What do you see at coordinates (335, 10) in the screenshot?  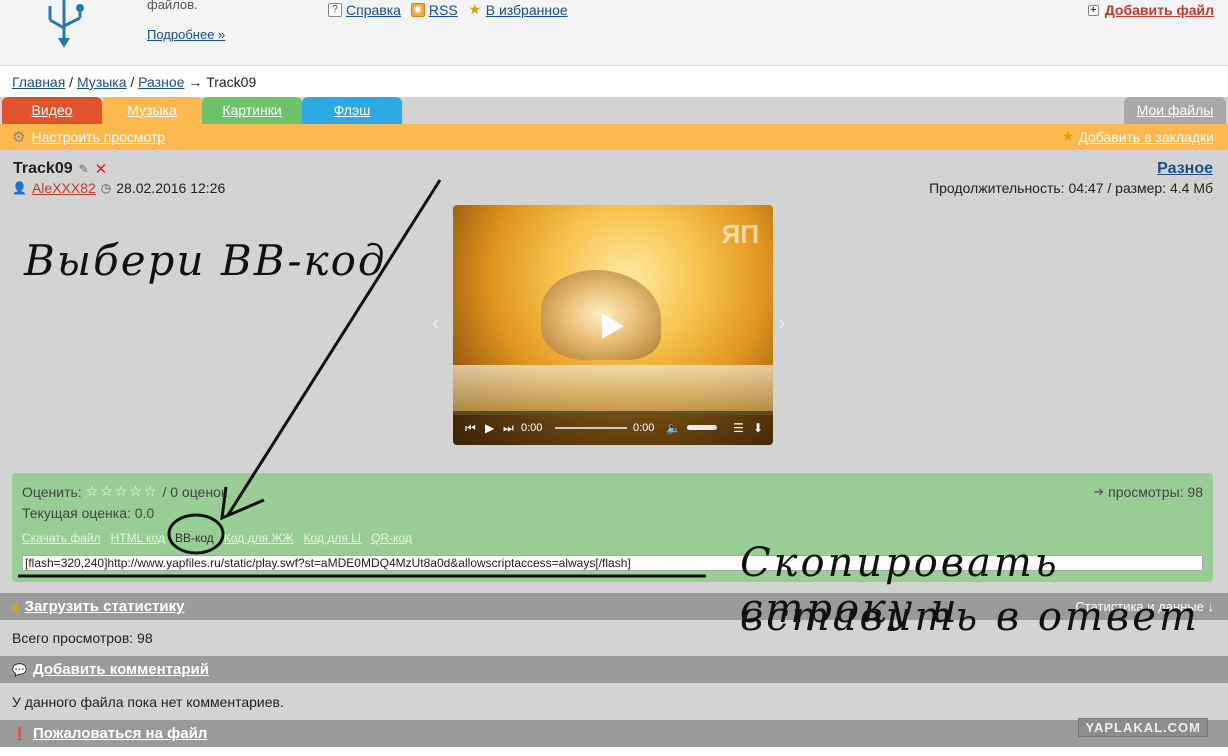 I see `help-icon: ?` at bounding box center [335, 10].